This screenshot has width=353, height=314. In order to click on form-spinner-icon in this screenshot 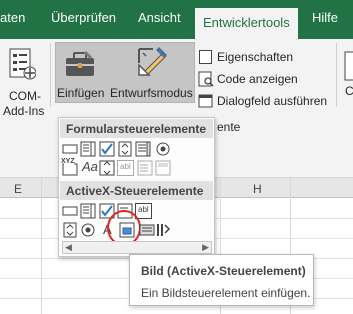, I will do `click(125, 149)`.